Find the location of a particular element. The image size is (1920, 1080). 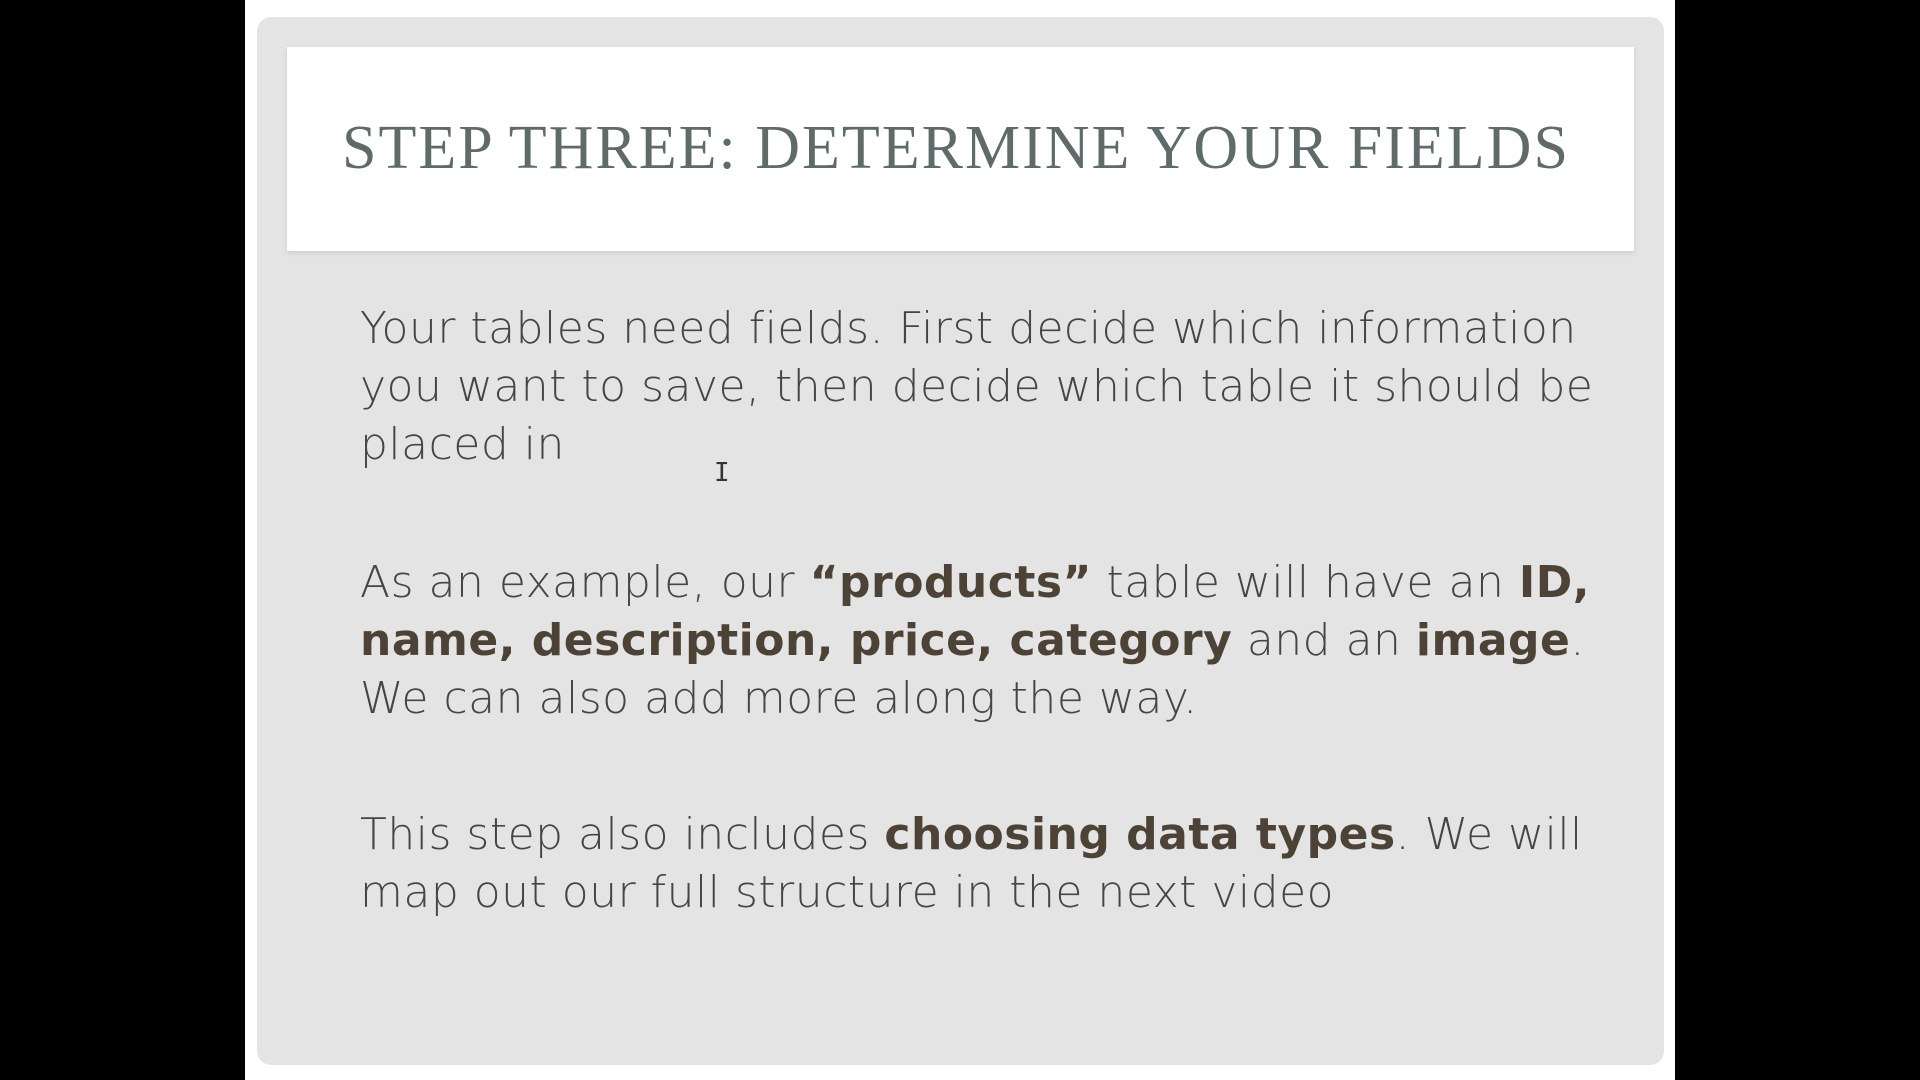

text-cursor-icon: I is located at coordinates (722, 473).